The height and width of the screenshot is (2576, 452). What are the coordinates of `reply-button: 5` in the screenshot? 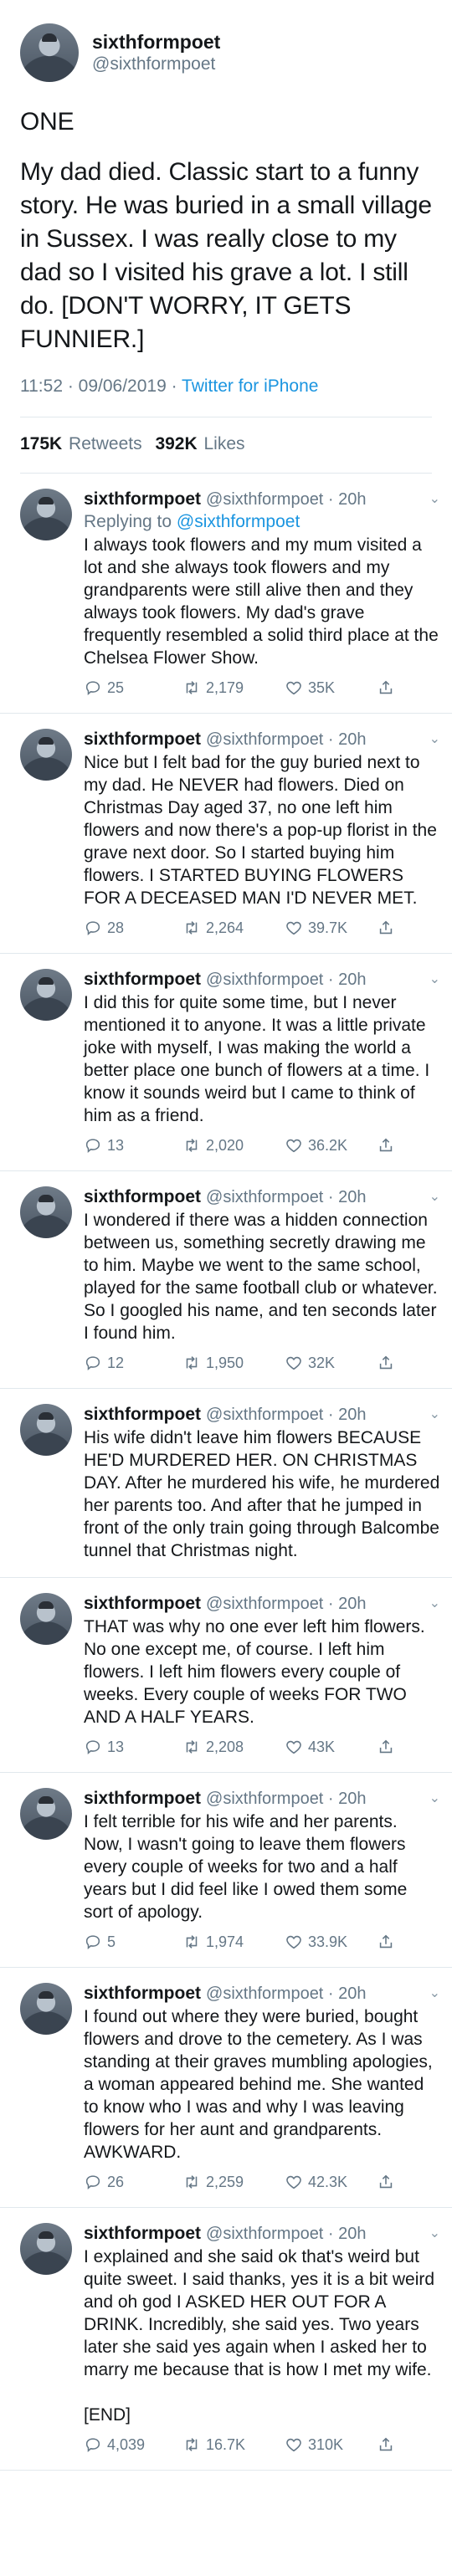 It's located at (133, 1942).